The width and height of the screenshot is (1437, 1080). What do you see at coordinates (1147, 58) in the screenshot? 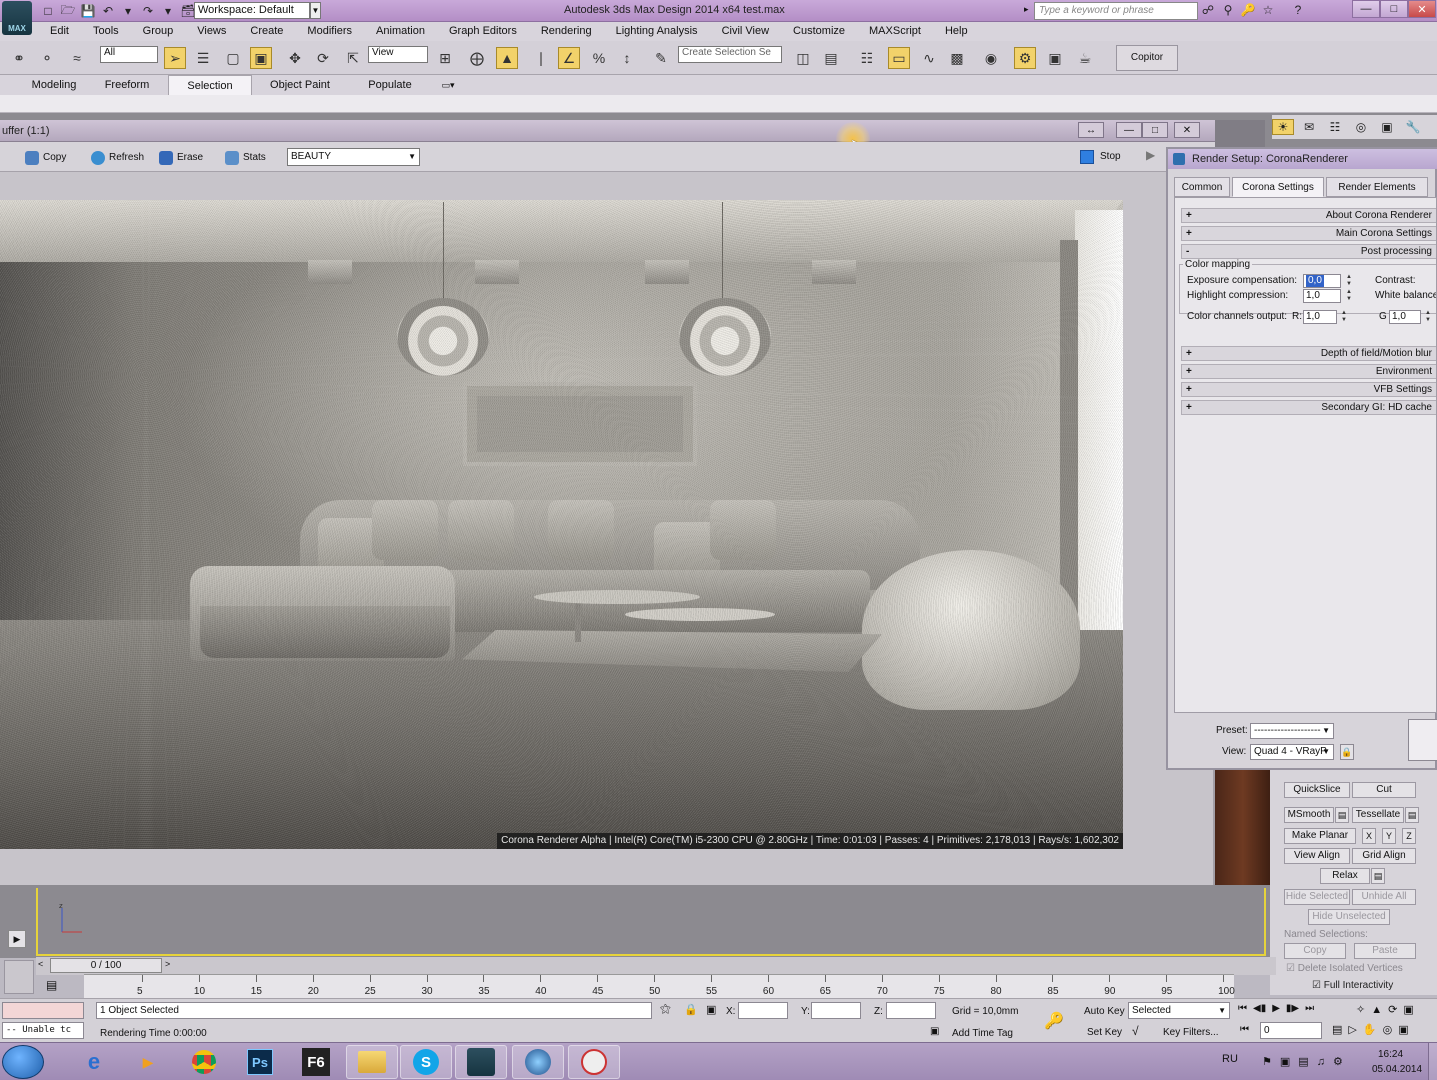
I see `copitor-button: Copitor` at bounding box center [1147, 58].